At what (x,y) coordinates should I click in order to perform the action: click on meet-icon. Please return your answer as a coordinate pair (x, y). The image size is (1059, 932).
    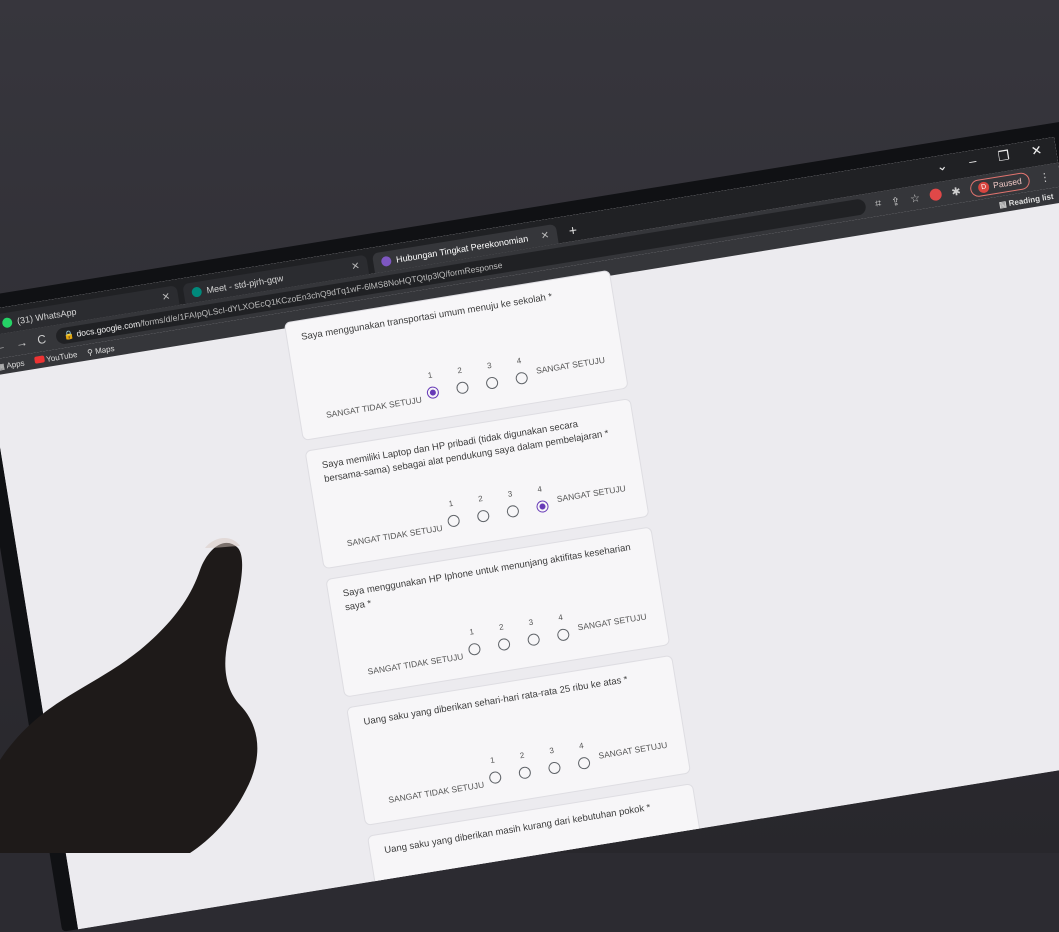
    Looking at the image, I should click on (197, 292).